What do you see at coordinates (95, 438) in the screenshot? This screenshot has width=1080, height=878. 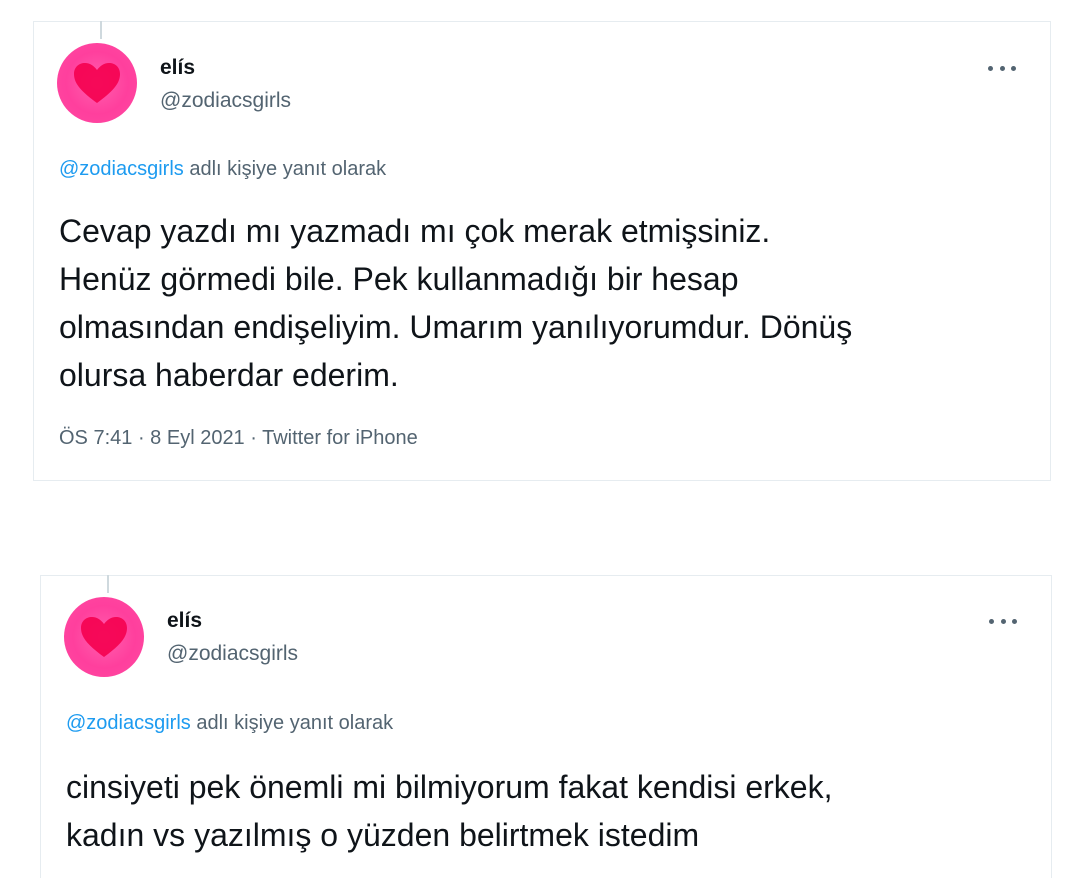 I see `tweet-time: ÖS 7:41` at bounding box center [95, 438].